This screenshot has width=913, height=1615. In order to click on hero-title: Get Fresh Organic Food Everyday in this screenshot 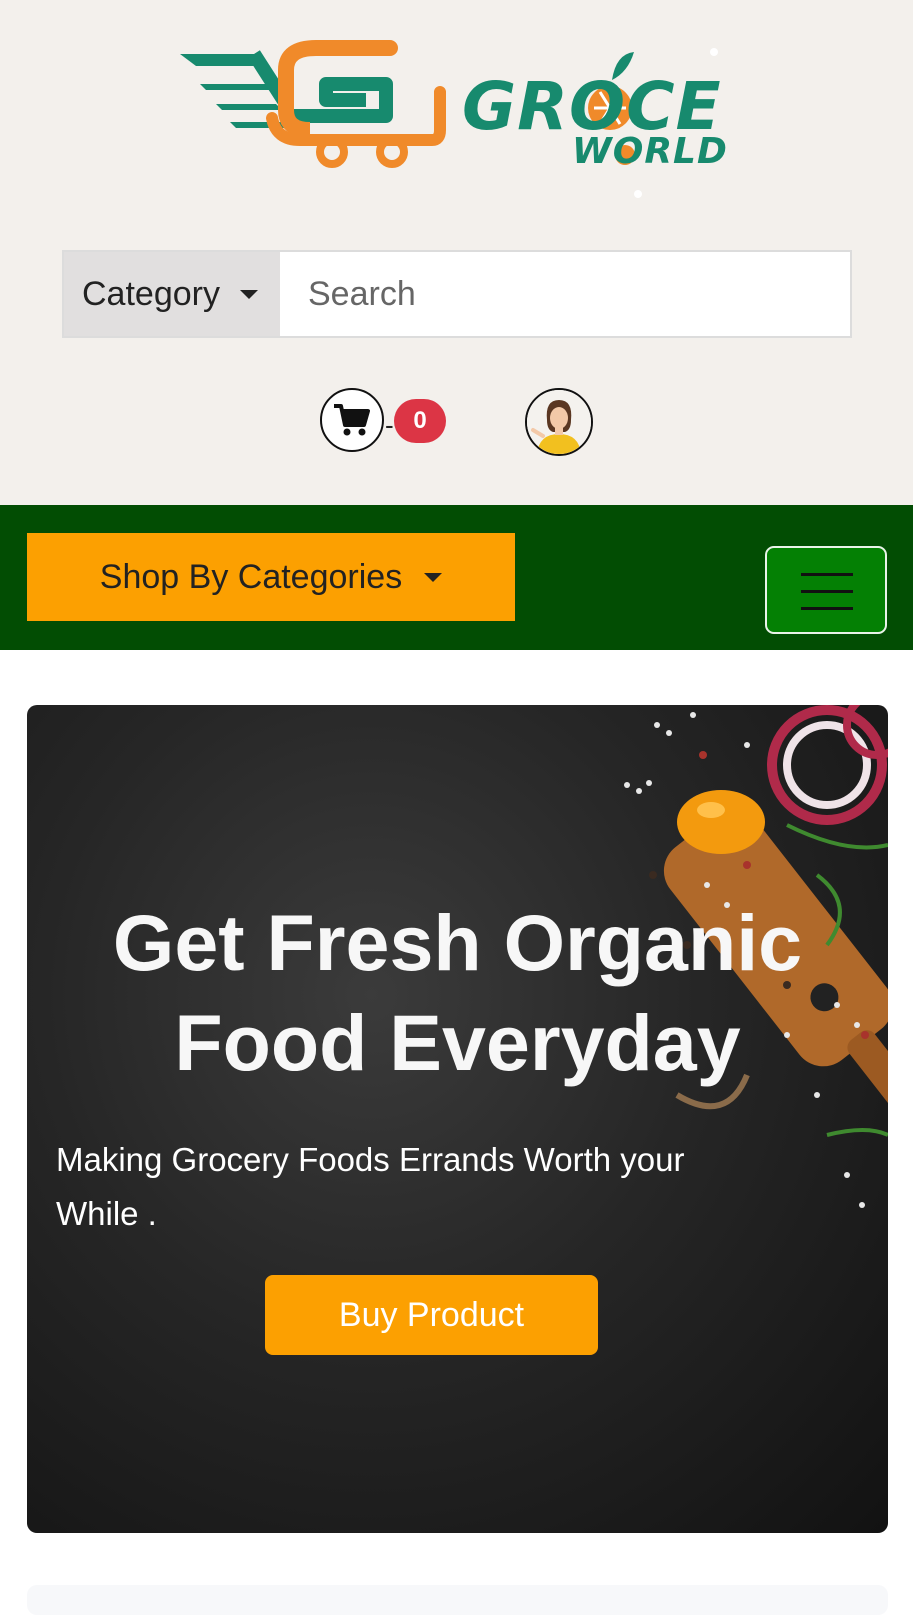, I will do `click(457, 992)`.